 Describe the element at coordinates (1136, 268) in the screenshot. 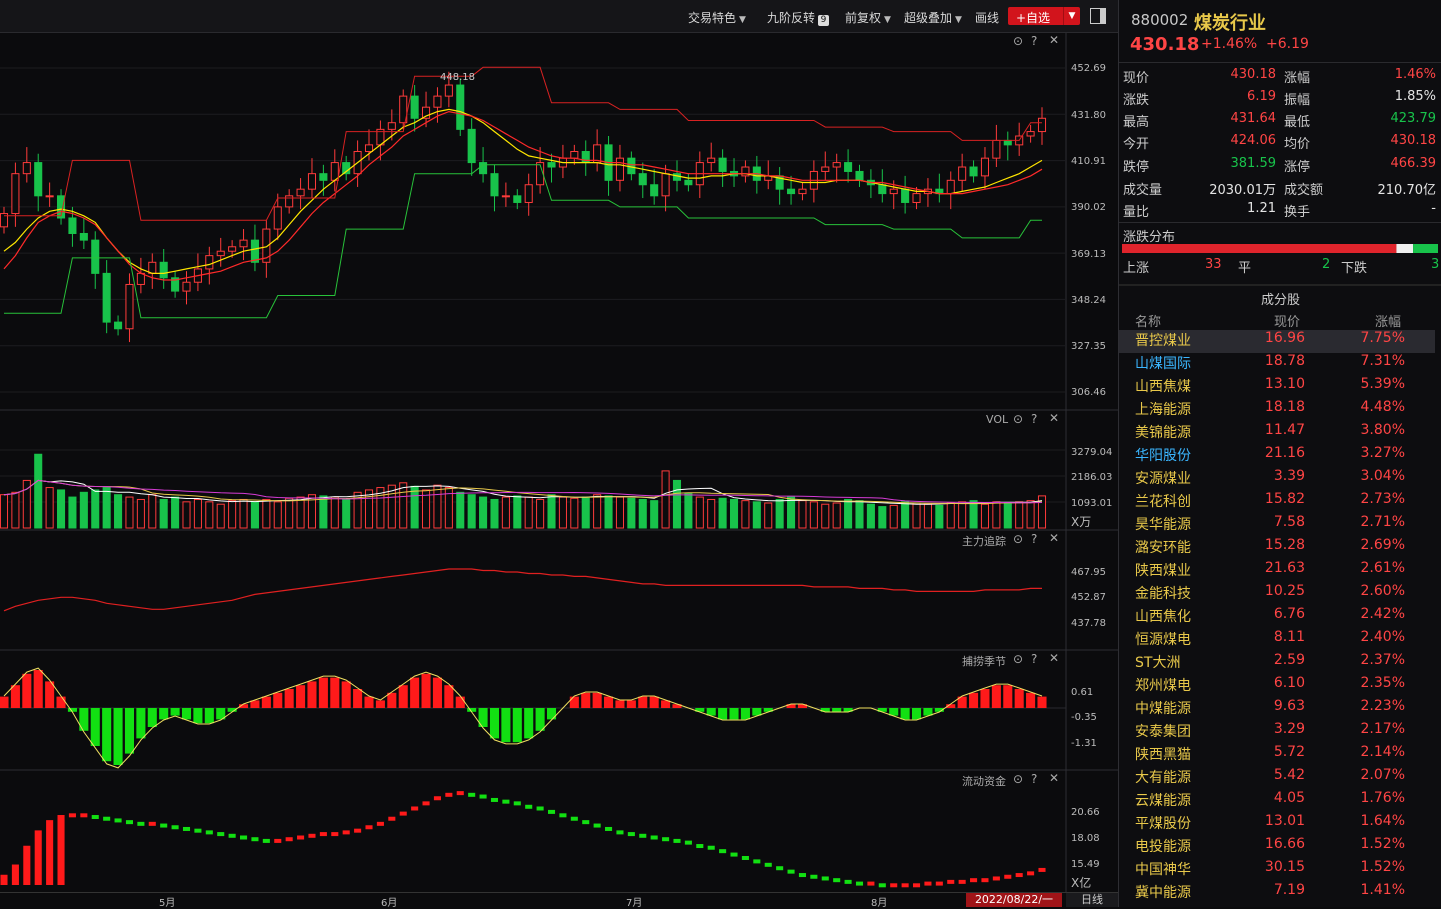

I see `up-label: 上涨` at that location.